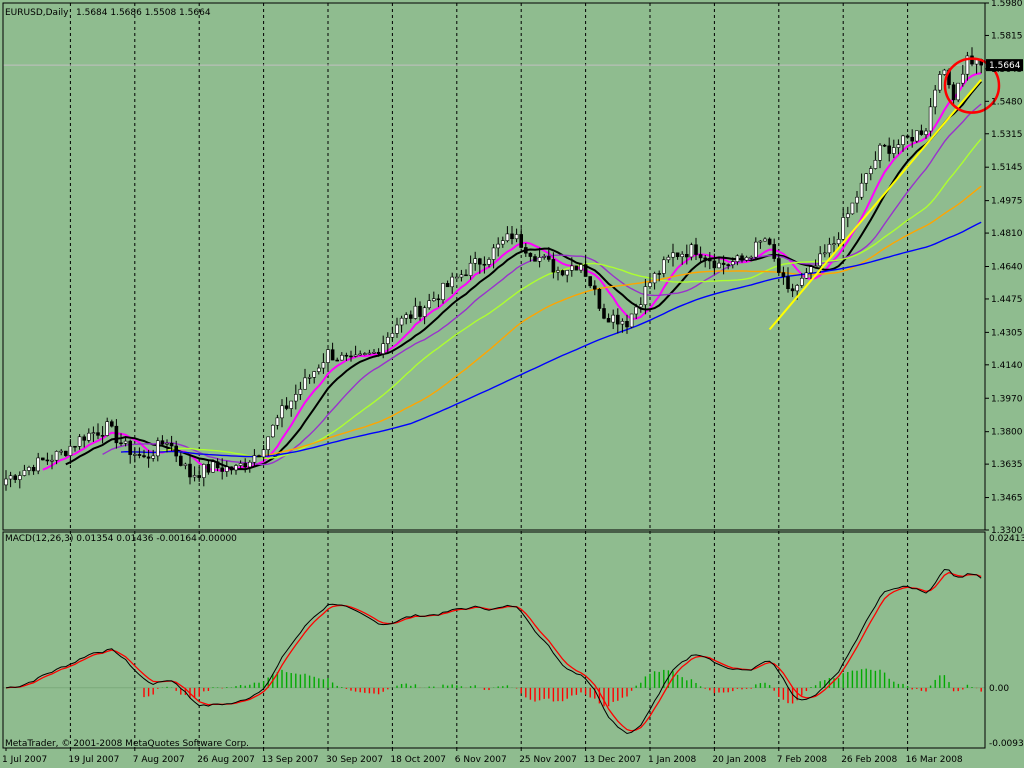 The width and height of the screenshot is (1024, 768). I want to click on ohlc-readout: 1.5684 1.5686 1.5508 1.5664, so click(143, 13).